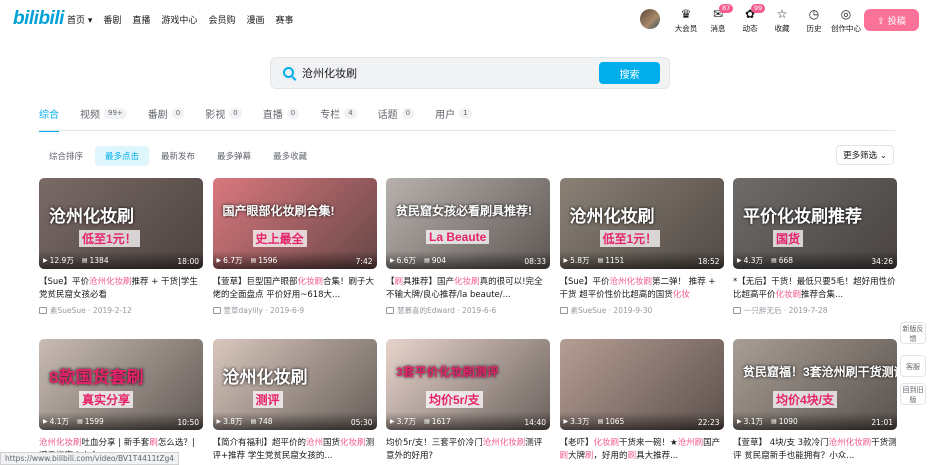  What do you see at coordinates (361, 422) in the screenshot?
I see `video-duration: 05:30` at bounding box center [361, 422].